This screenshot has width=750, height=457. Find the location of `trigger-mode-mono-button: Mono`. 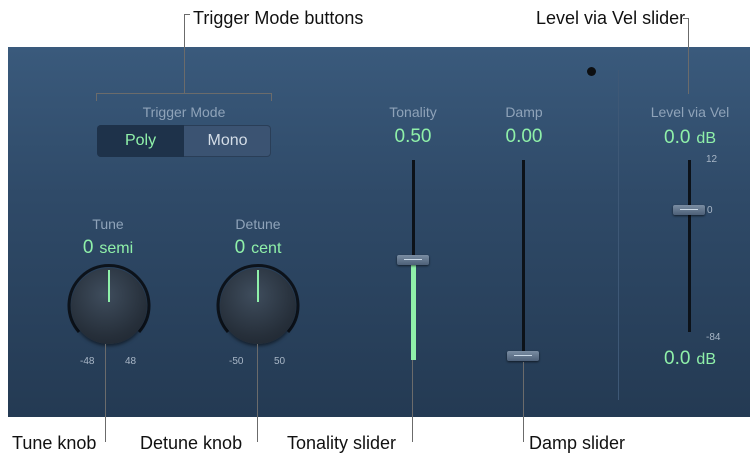

trigger-mode-mono-button: Mono is located at coordinates (227, 141).